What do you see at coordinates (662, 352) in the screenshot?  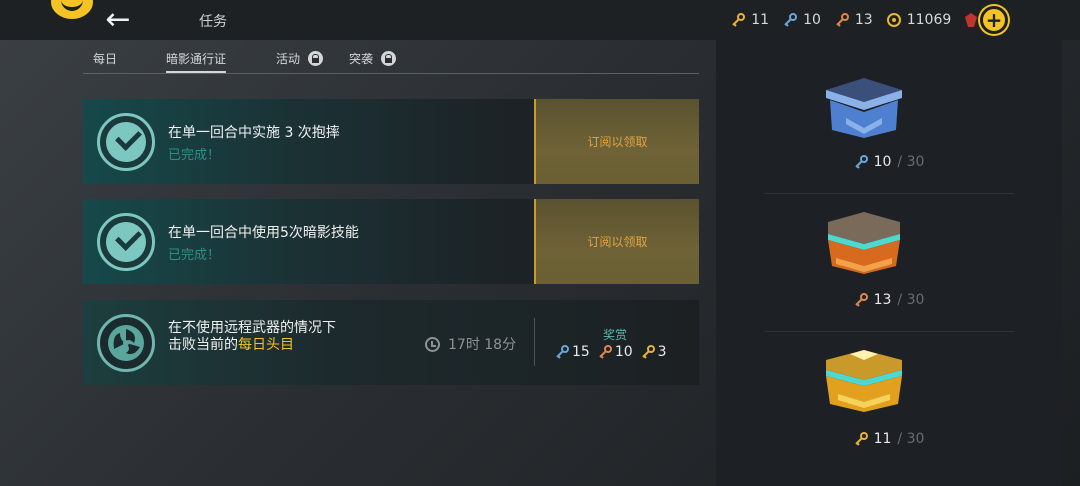 I see `reward-value: 3` at bounding box center [662, 352].